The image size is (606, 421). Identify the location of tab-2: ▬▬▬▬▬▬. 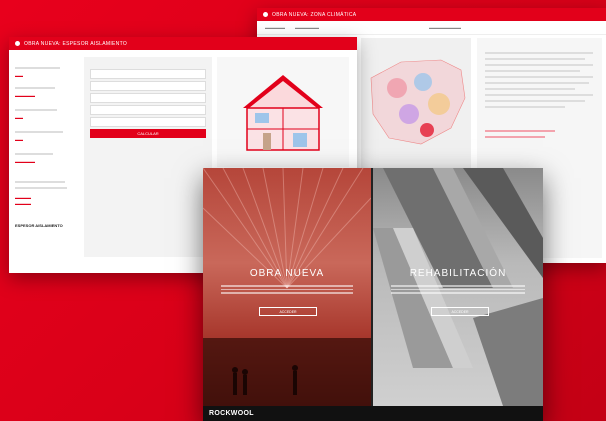
(307, 27).